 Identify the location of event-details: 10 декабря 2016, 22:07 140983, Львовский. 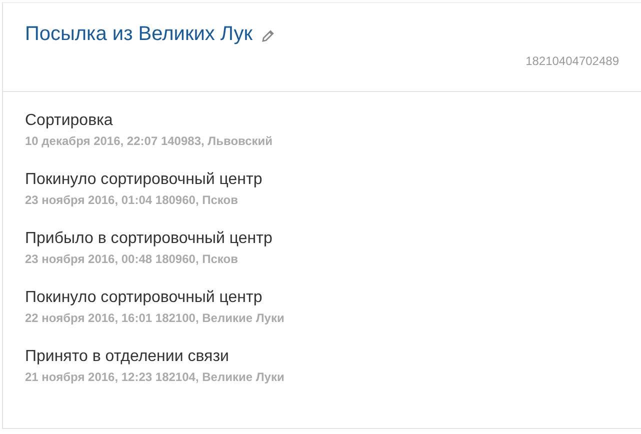
(149, 141).